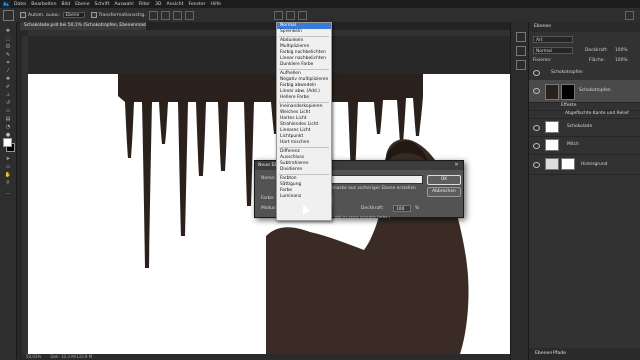  Describe the element at coordinates (8, 175) in the screenshot. I see `hand-icon: ✋` at that location.